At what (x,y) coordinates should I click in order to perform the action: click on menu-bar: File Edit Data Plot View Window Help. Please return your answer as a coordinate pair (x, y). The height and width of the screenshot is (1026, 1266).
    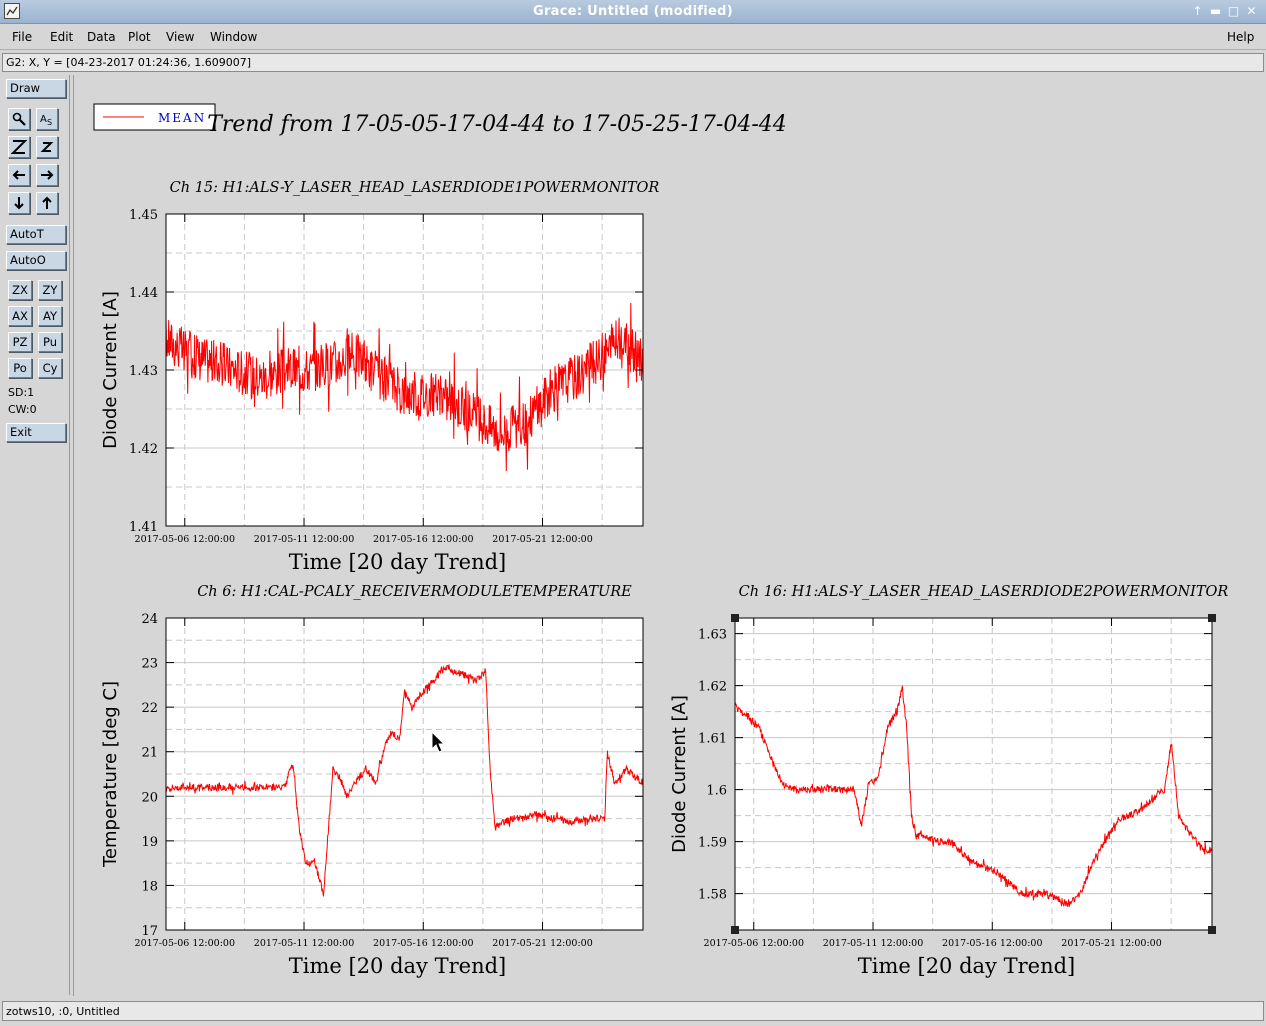
    Looking at the image, I should click on (633, 37).